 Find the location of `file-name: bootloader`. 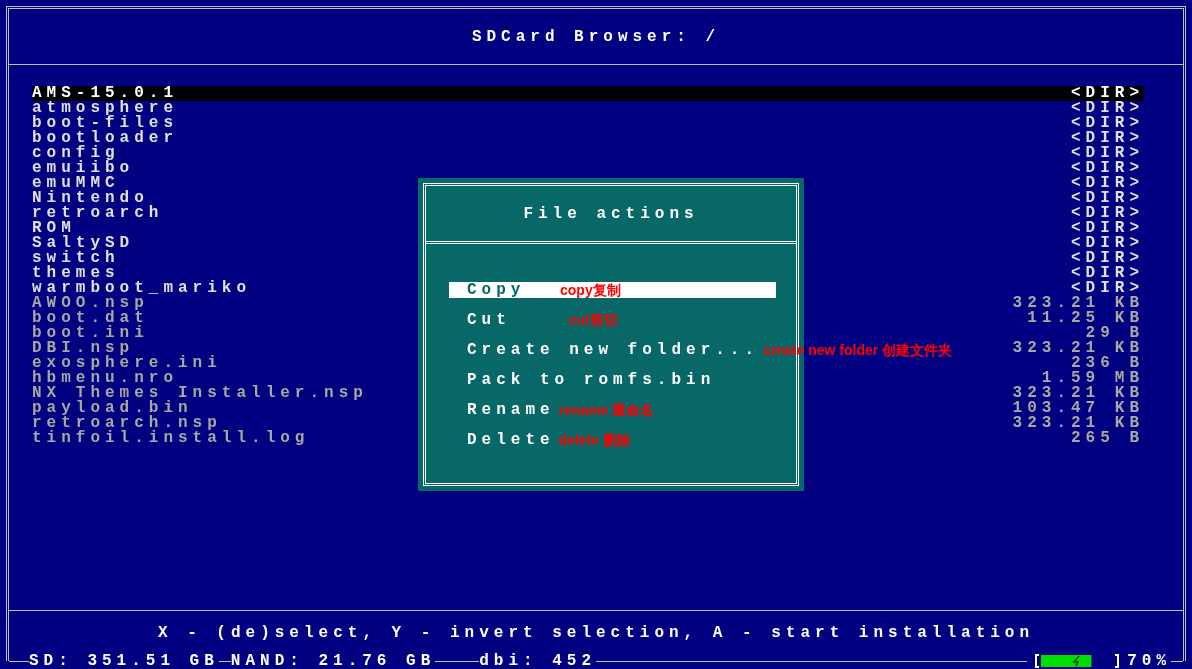

file-name: bootloader is located at coordinates (105, 138).